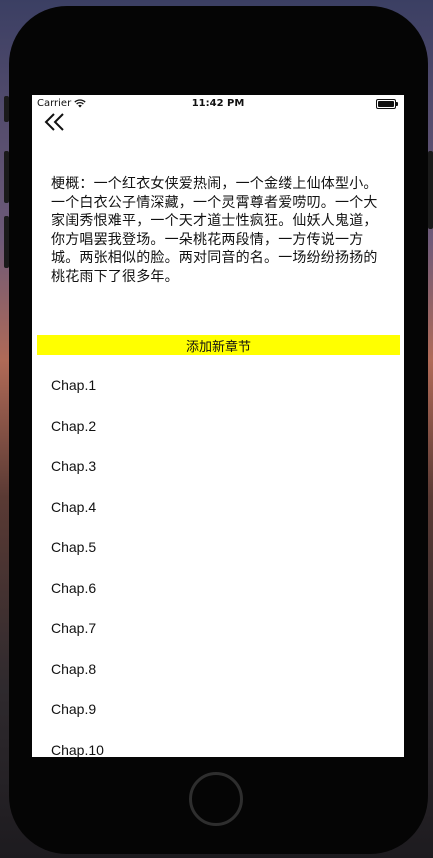 The width and height of the screenshot is (433, 858). What do you see at coordinates (218, 709) in the screenshot?
I see `chapter-item: Chap.9` at bounding box center [218, 709].